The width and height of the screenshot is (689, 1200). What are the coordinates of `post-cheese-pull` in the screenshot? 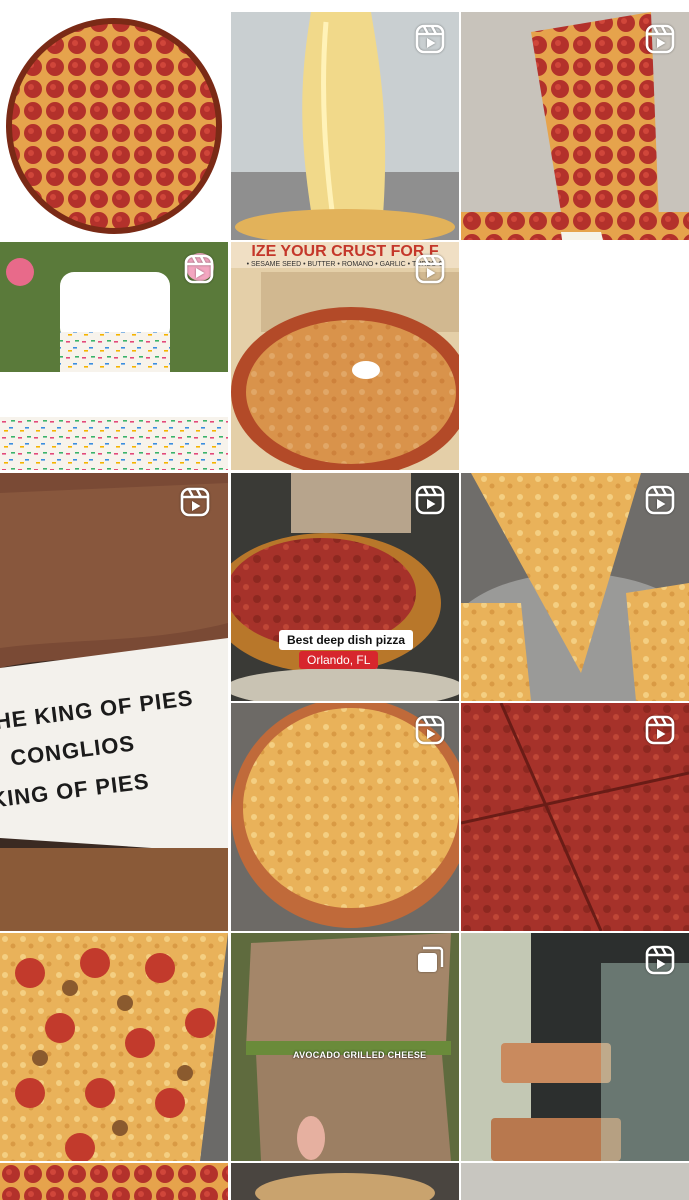 It's located at (345, 126).